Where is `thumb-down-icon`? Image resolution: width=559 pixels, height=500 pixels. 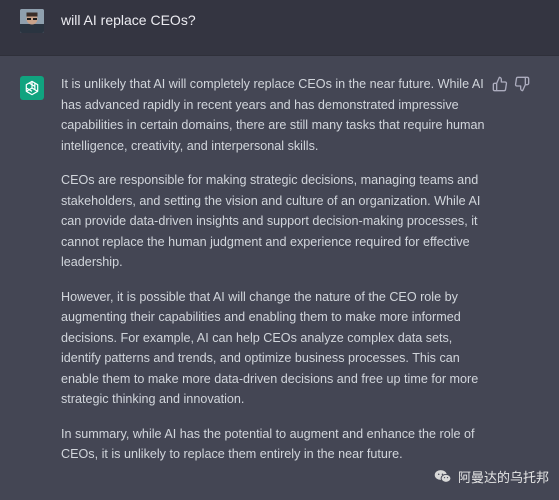
thumb-down-icon is located at coordinates (522, 84).